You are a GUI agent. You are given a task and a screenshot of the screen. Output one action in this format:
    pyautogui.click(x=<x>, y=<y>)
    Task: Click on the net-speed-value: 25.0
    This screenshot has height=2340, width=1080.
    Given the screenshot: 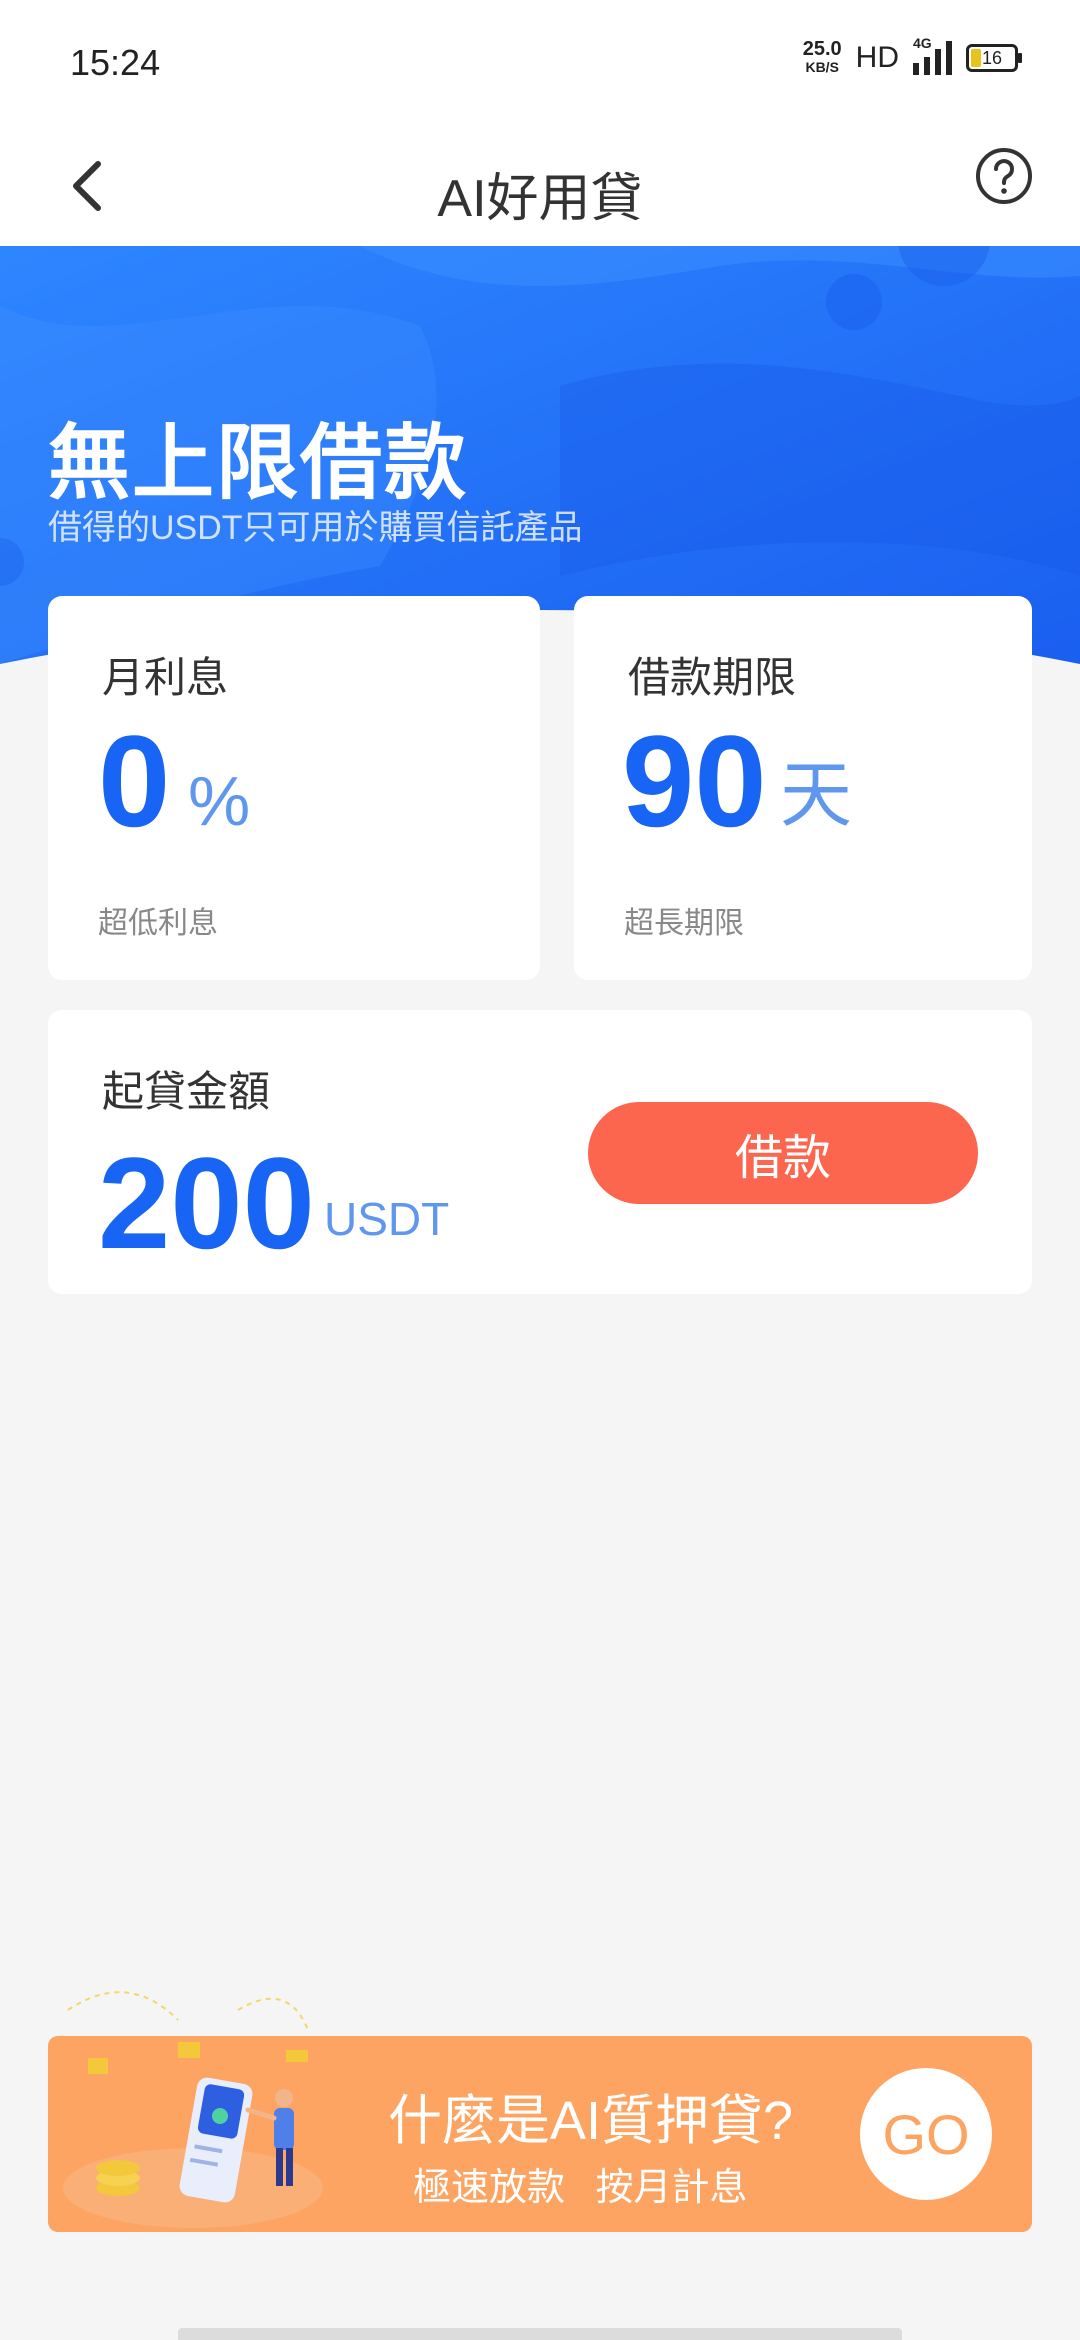 What is the action you would take?
    pyautogui.click(x=822, y=49)
    